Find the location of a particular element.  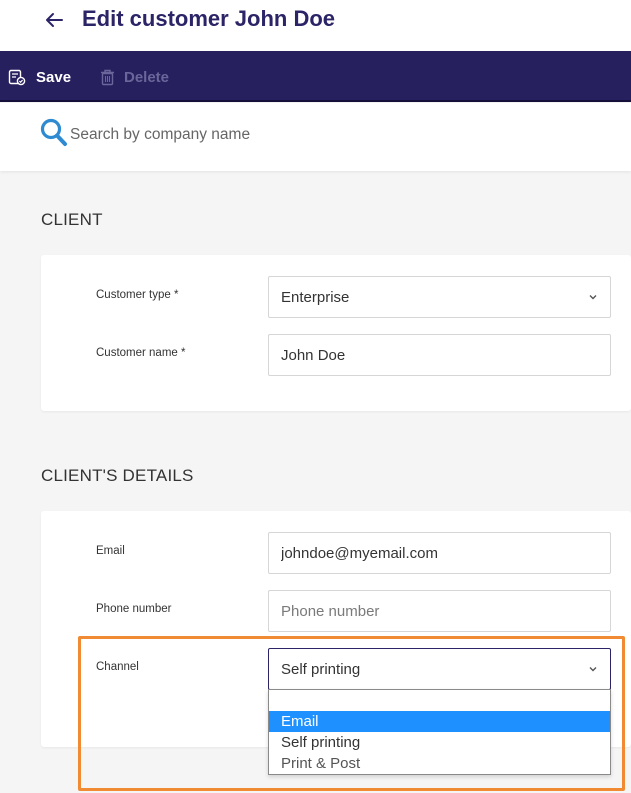

back-arrow-icon is located at coordinates (54, 20).